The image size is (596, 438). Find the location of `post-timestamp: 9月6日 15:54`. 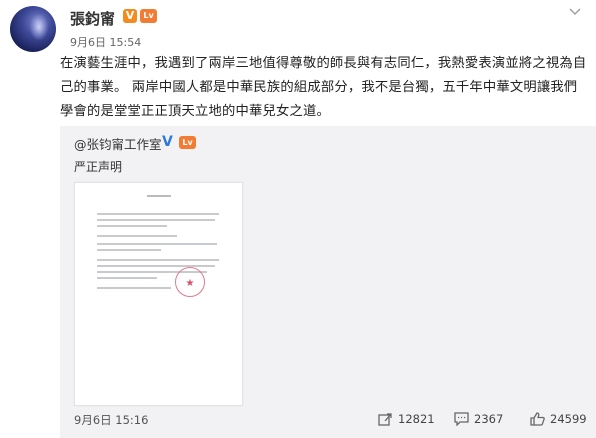

post-timestamp: 9月6日 15:54 is located at coordinates (105, 42).